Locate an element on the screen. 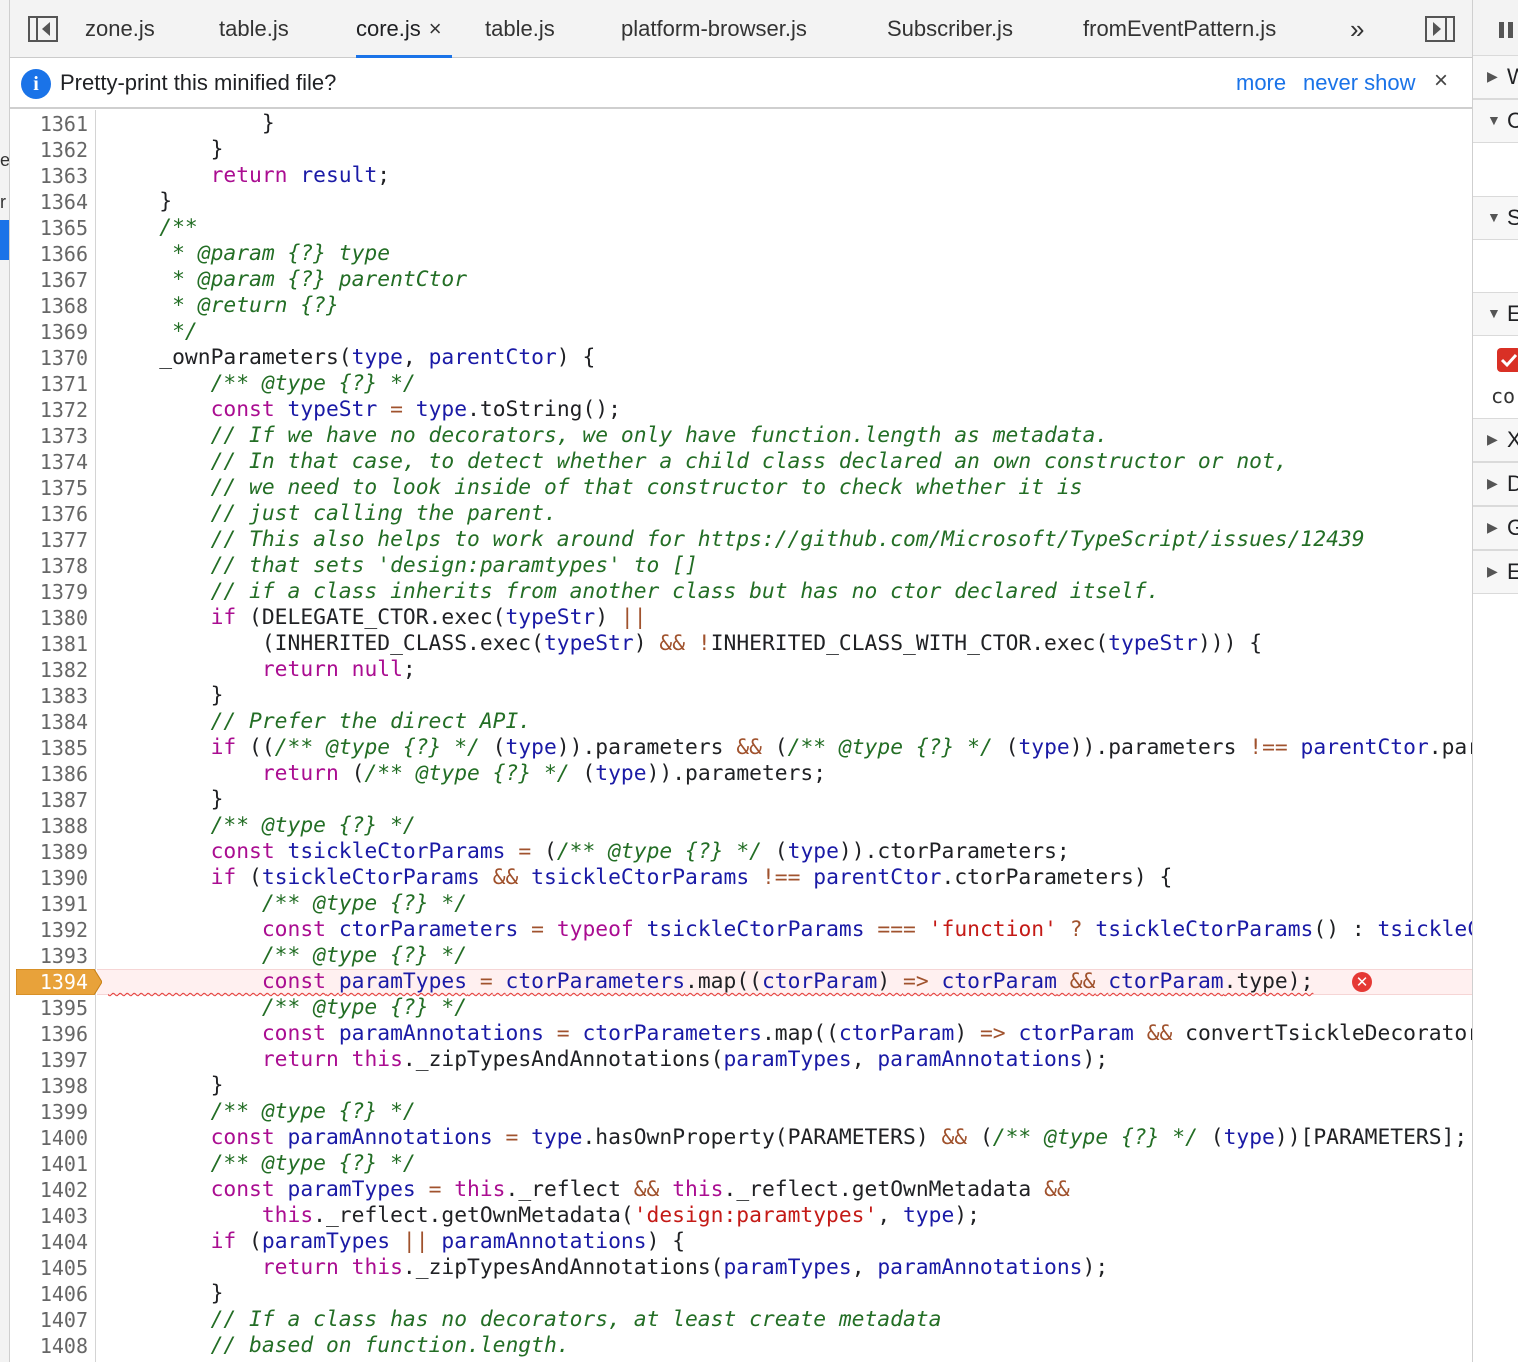 The height and width of the screenshot is (1362, 1518). tab-close-icon: × is located at coordinates (435, 28).